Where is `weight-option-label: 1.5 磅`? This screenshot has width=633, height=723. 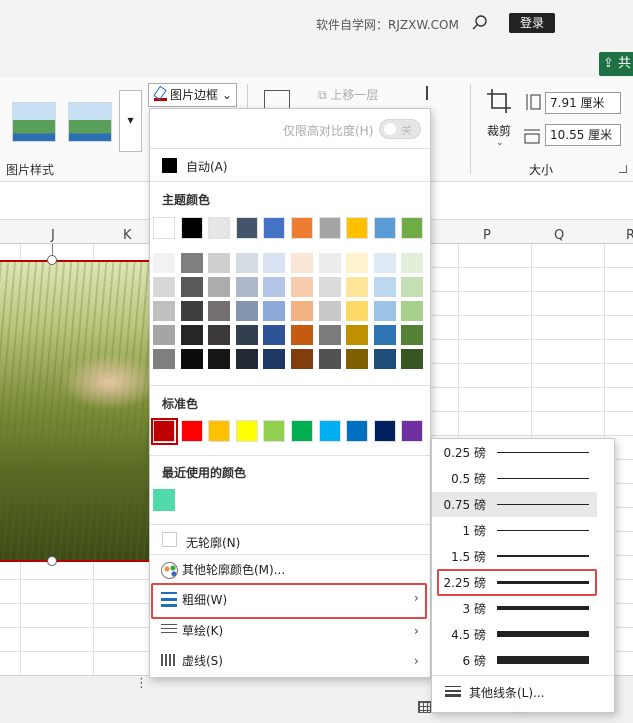 weight-option-label: 1.5 磅 is located at coordinates (459, 556).